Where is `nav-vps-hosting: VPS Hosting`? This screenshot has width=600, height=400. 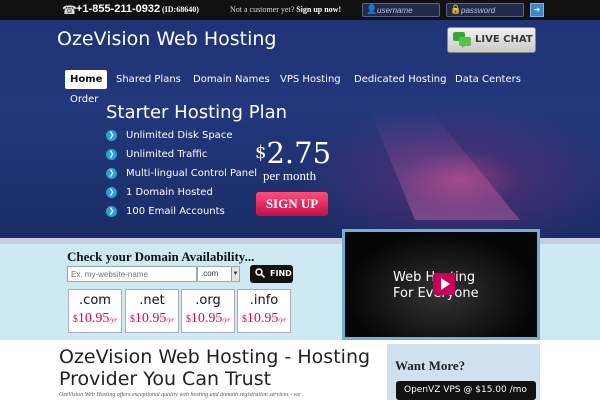 nav-vps-hosting: VPS Hosting is located at coordinates (310, 79).